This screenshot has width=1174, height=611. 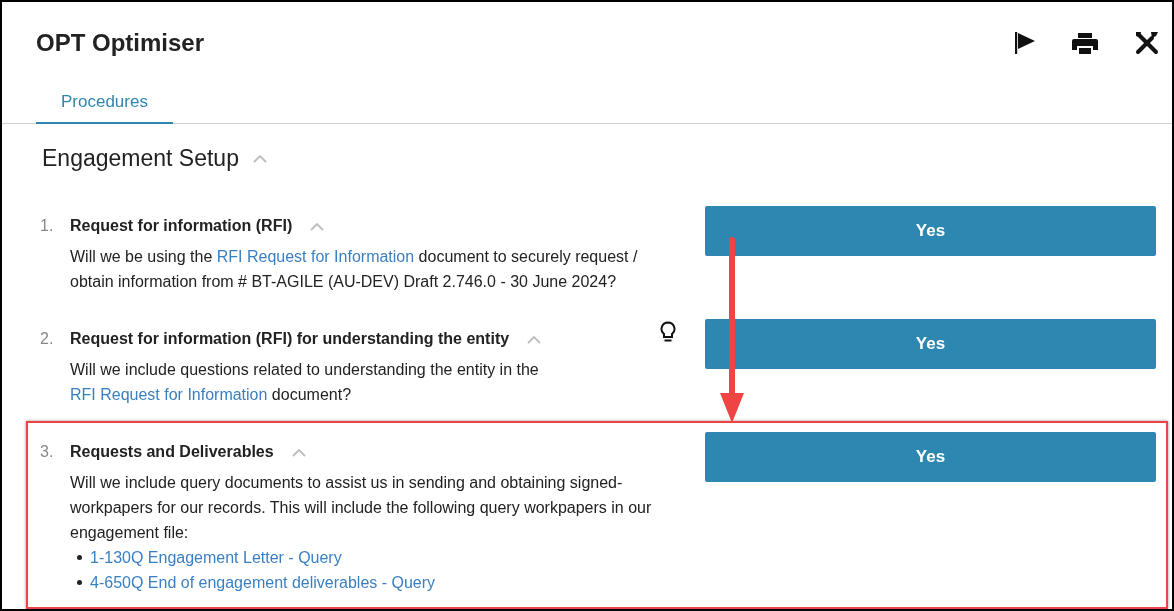 What do you see at coordinates (104, 107) in the screenshot?
I see `tab: Procedures` at bounding box center [104, 107].